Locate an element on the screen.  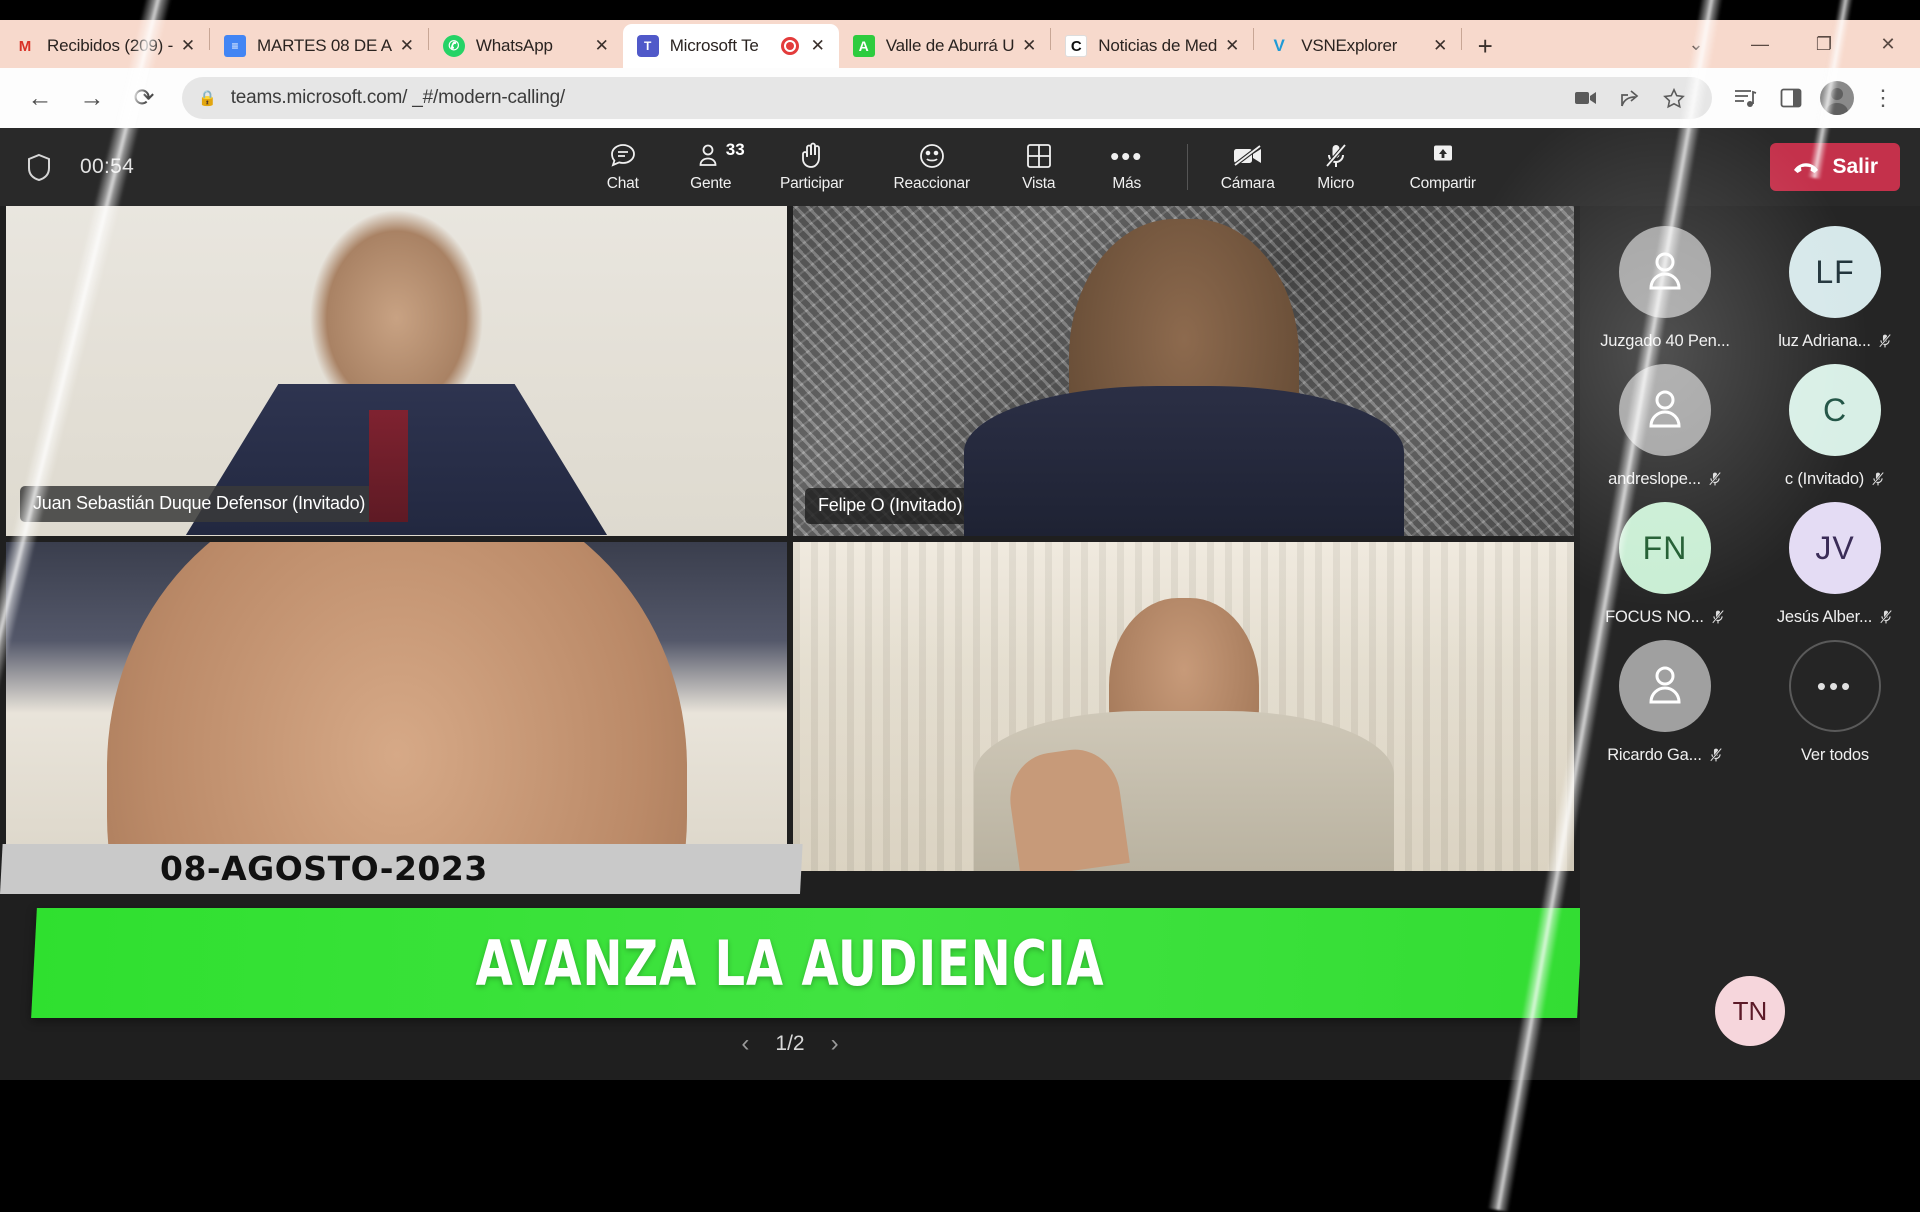
leave-call-button: Salir is located at coordinates (1835, 167).